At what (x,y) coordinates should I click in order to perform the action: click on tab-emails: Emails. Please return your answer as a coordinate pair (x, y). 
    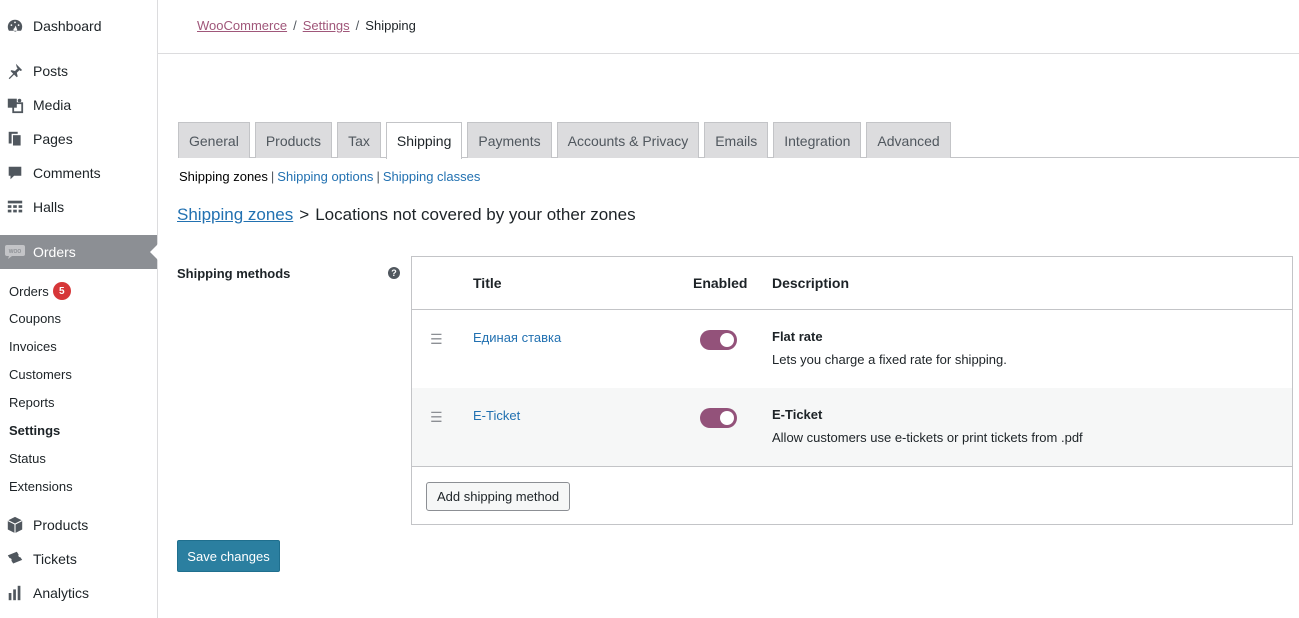
    Looking at the image, I should click on (736, 140).